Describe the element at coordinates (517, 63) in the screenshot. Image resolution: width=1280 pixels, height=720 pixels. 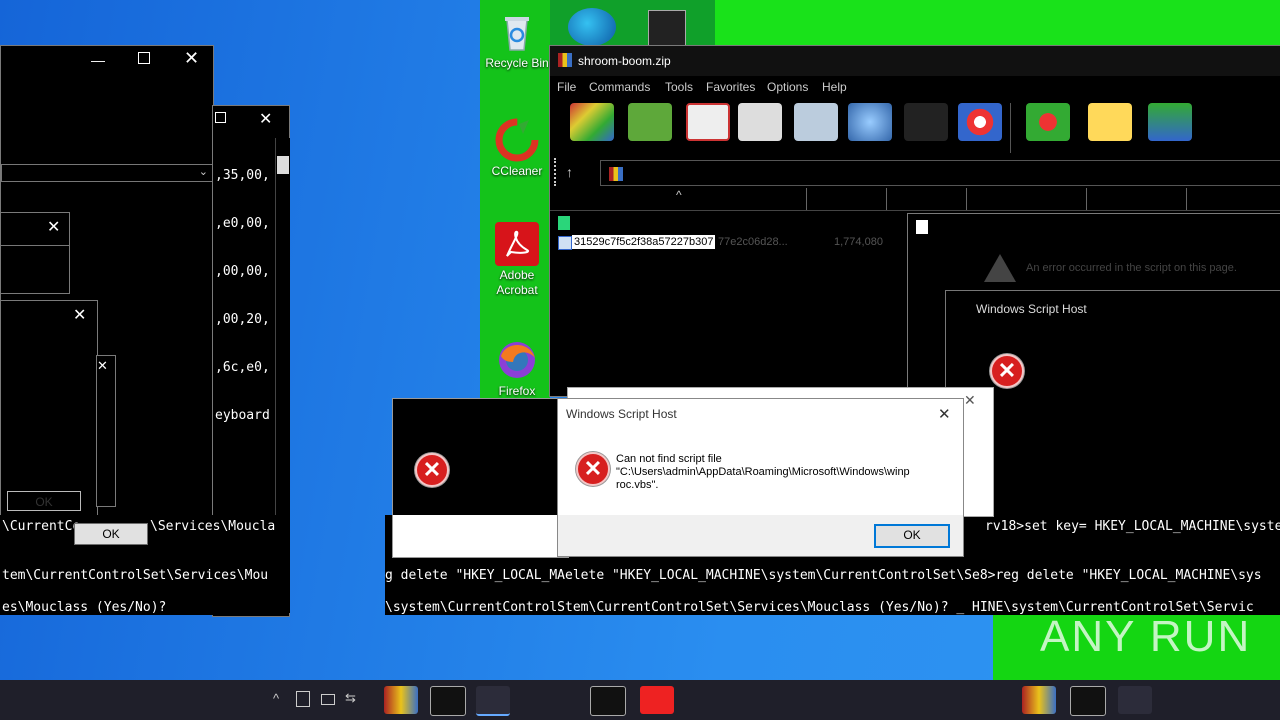
I see `desktop-icon-label: Recycle Bin` at that location.